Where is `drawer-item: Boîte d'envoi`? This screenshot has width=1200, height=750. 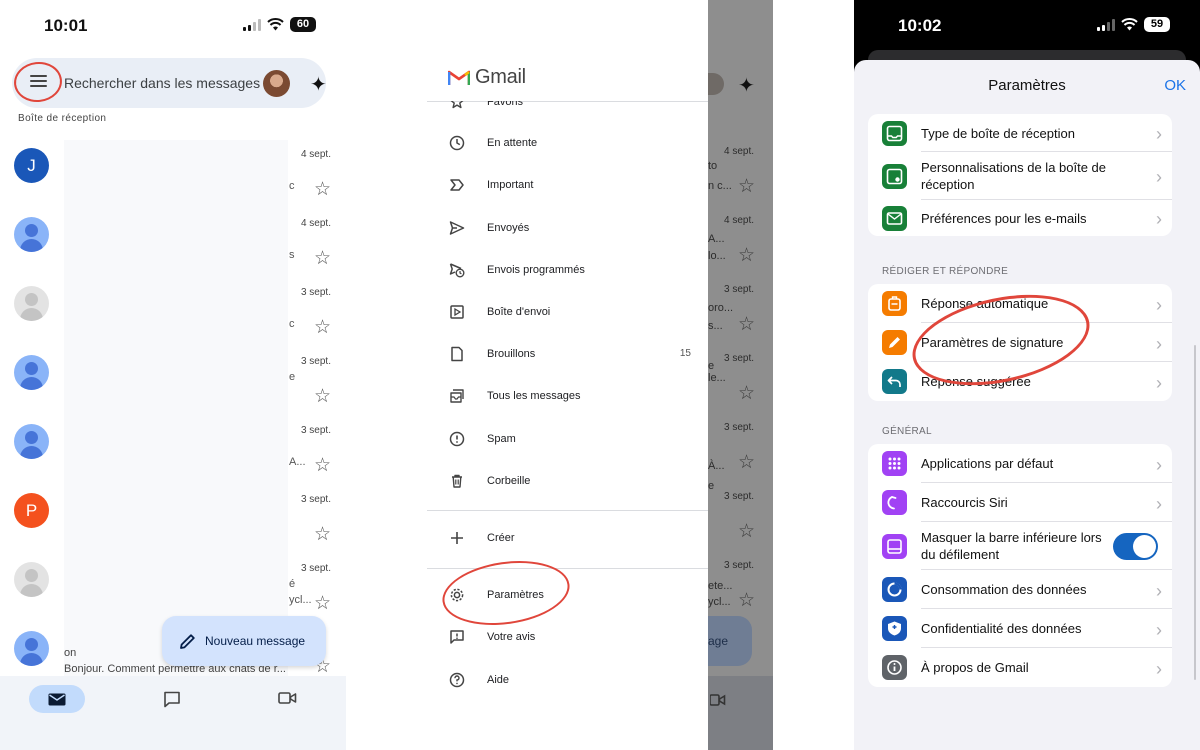
drawer-item: Boîte d'envoi is located at coordinates (571, 313).